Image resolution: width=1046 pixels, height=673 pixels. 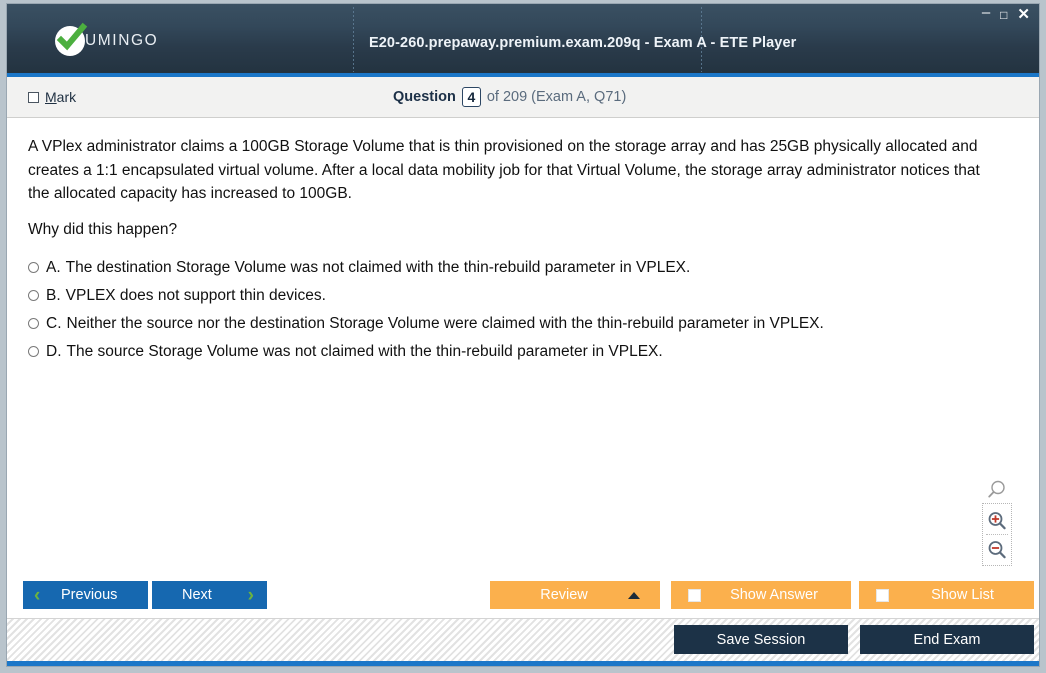 What do you see at coordinates (424, 97) in the screenshot?
I see `question-word-label: Question` at bounding box center [424, 97].